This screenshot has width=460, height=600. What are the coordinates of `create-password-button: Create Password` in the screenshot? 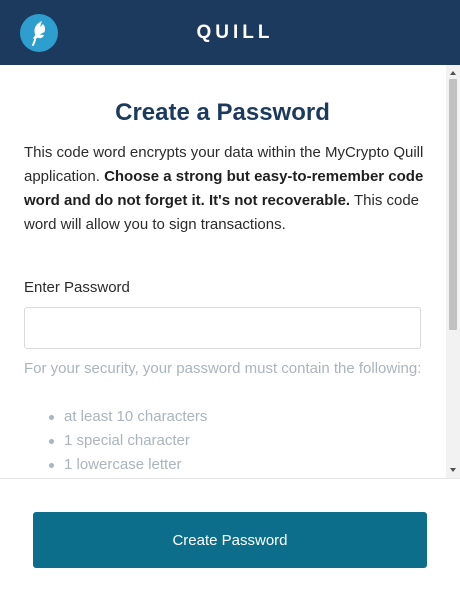 It's located at (230, 540).